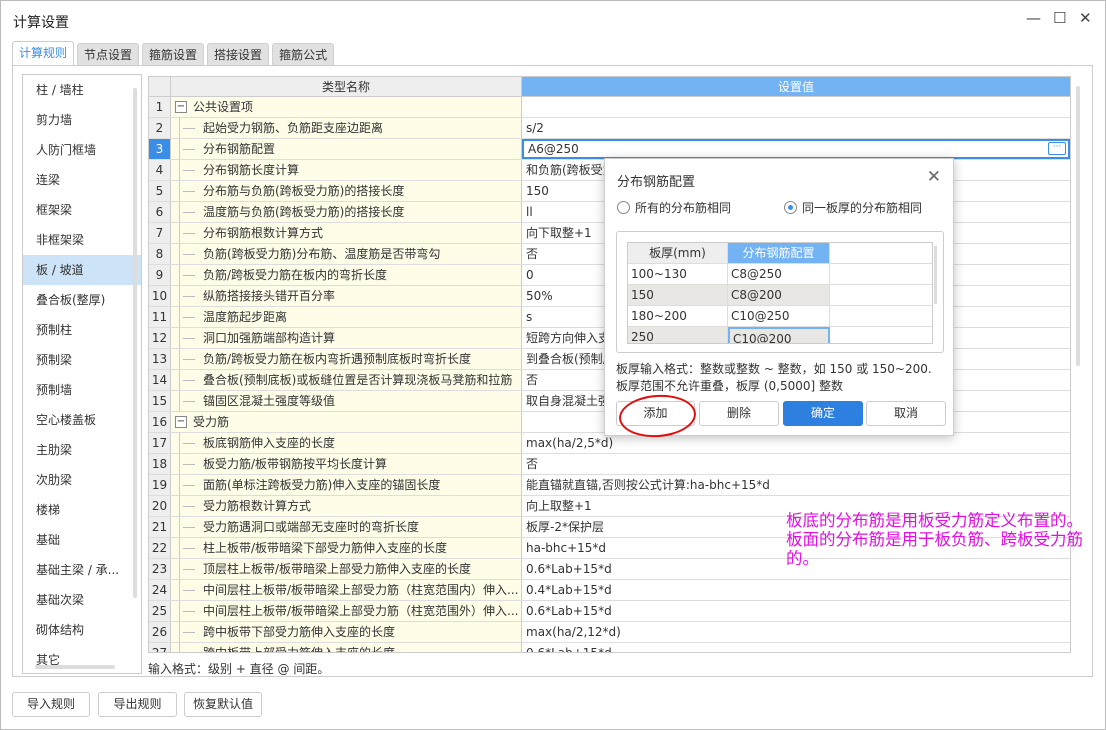  Describe the element at coordinates (82, 420) in the screenshot. I see `sidebar-item: 空心楼盖板` at that location.